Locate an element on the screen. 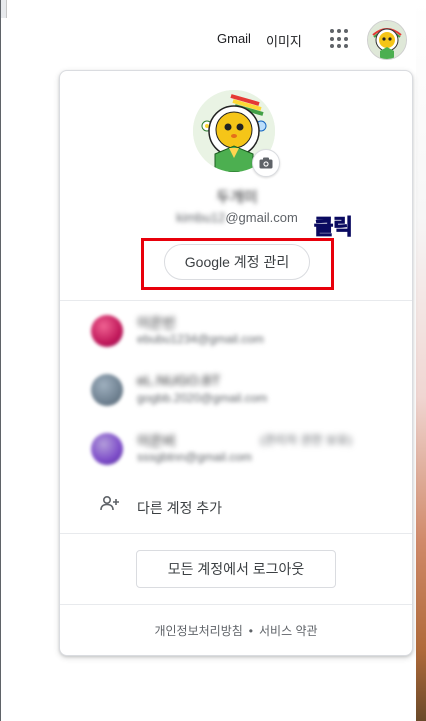 The image size is (426, 721). add-account-button: 다른 계정 추가 is located at coordinates (236, 506).